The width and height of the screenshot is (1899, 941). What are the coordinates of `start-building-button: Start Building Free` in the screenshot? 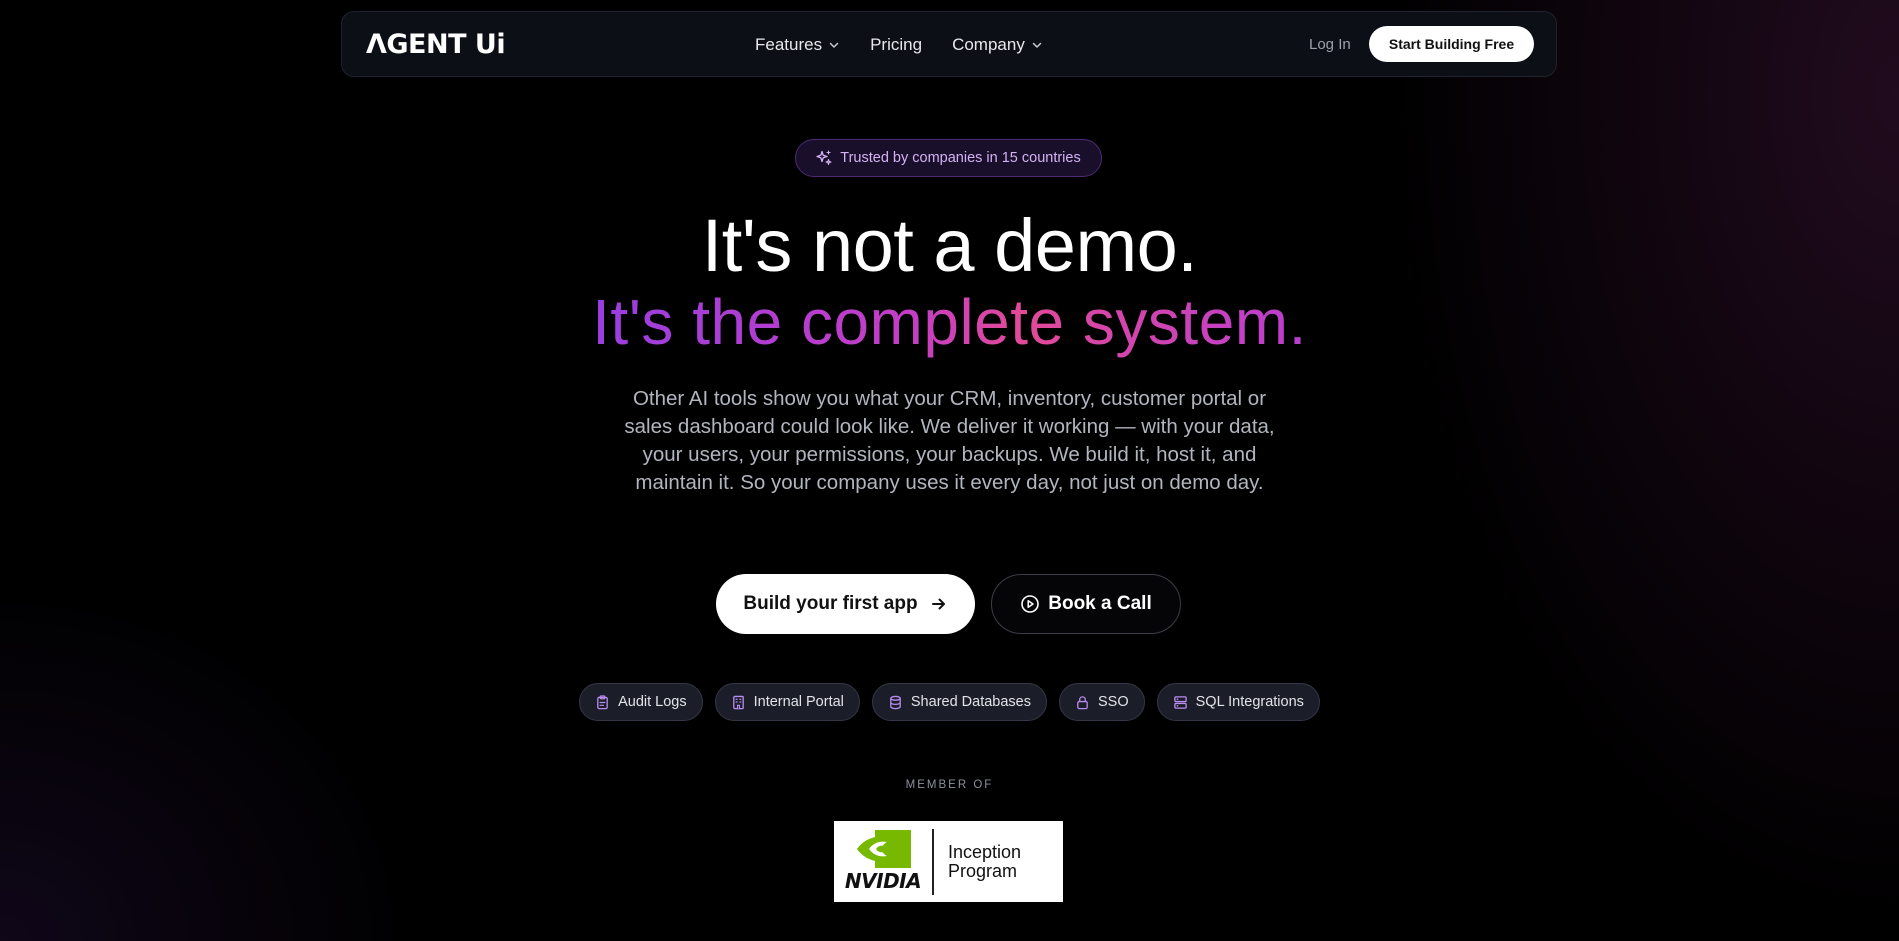 It's located at (1451, 44).